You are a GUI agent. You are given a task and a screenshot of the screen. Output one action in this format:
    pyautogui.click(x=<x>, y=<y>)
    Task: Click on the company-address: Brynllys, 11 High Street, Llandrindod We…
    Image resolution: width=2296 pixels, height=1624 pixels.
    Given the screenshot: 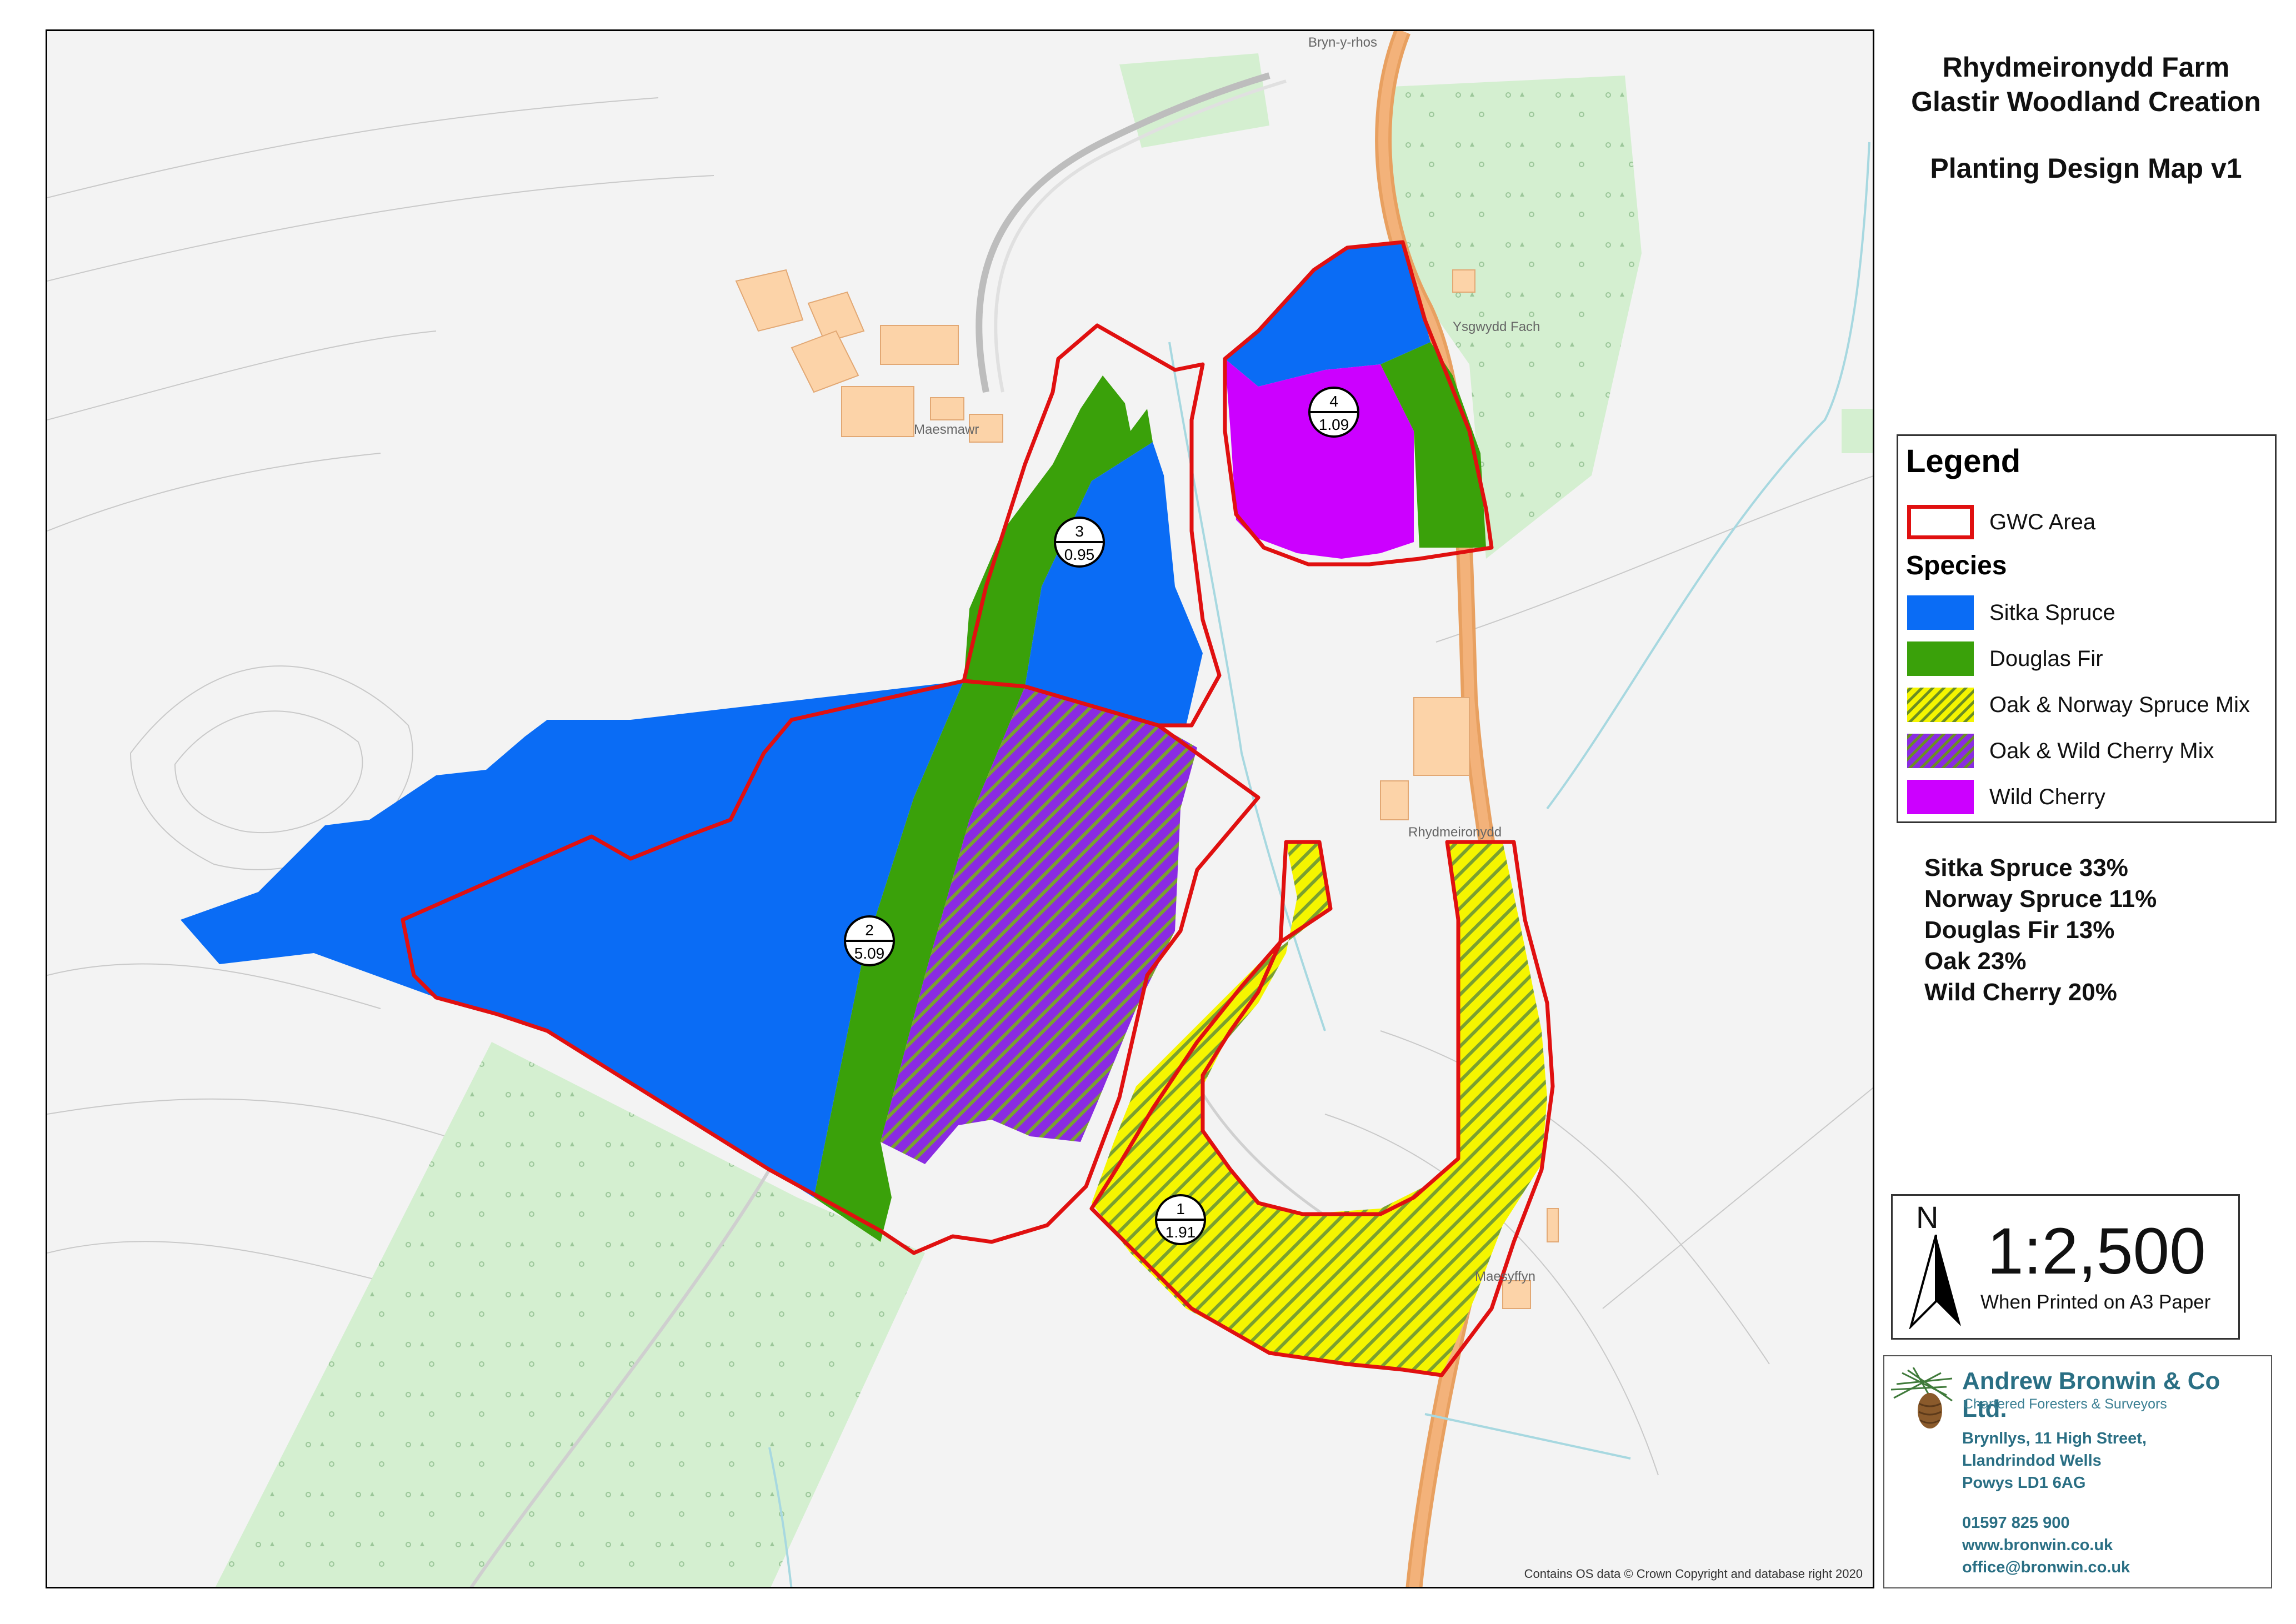 What is the action you would take?
    pyautogui.click(x=2054, y=1460)
    